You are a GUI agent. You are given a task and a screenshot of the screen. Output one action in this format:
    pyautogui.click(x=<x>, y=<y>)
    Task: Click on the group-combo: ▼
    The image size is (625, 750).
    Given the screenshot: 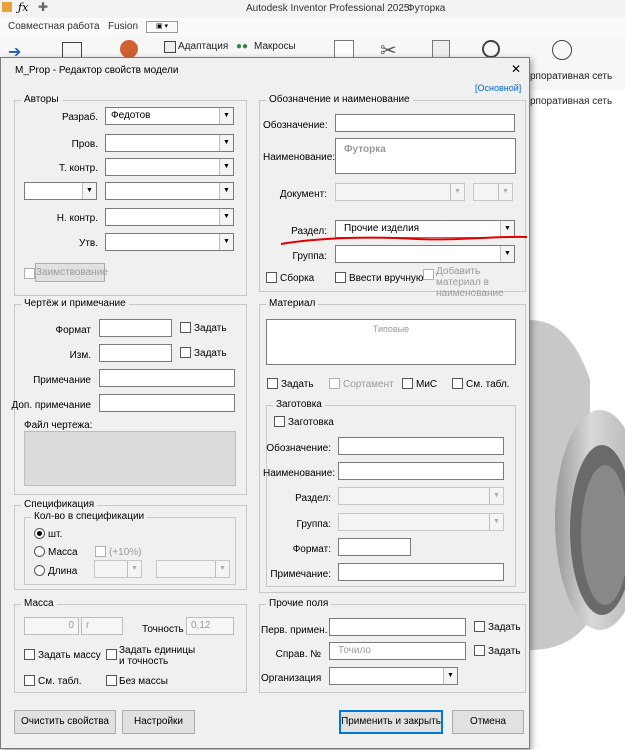 What is the action you would take?
    pyautogui.click(x=425, y=254)
    